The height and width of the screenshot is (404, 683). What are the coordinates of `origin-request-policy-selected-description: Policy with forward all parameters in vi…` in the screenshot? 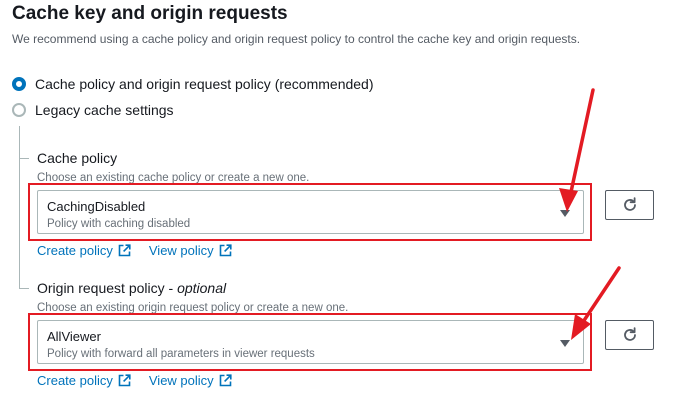 It's located at (181, 354).